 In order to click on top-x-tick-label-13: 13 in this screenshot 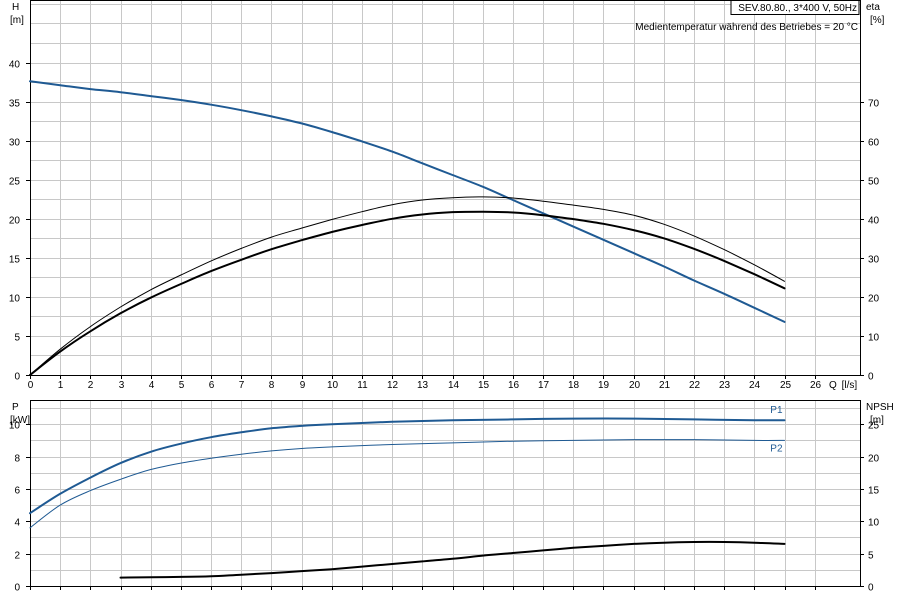, I will do `click(423, 385)`.